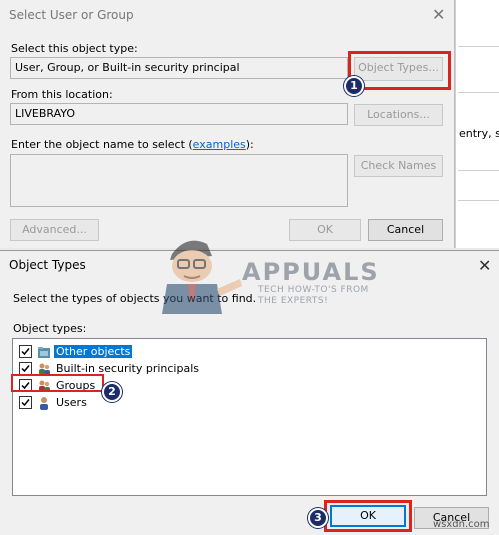 The image size is (499, 535). What do you see at coordinates (398, 166) in the screenshot?
I see `check-names-button: Check Names` at bounding box center [398, 166].